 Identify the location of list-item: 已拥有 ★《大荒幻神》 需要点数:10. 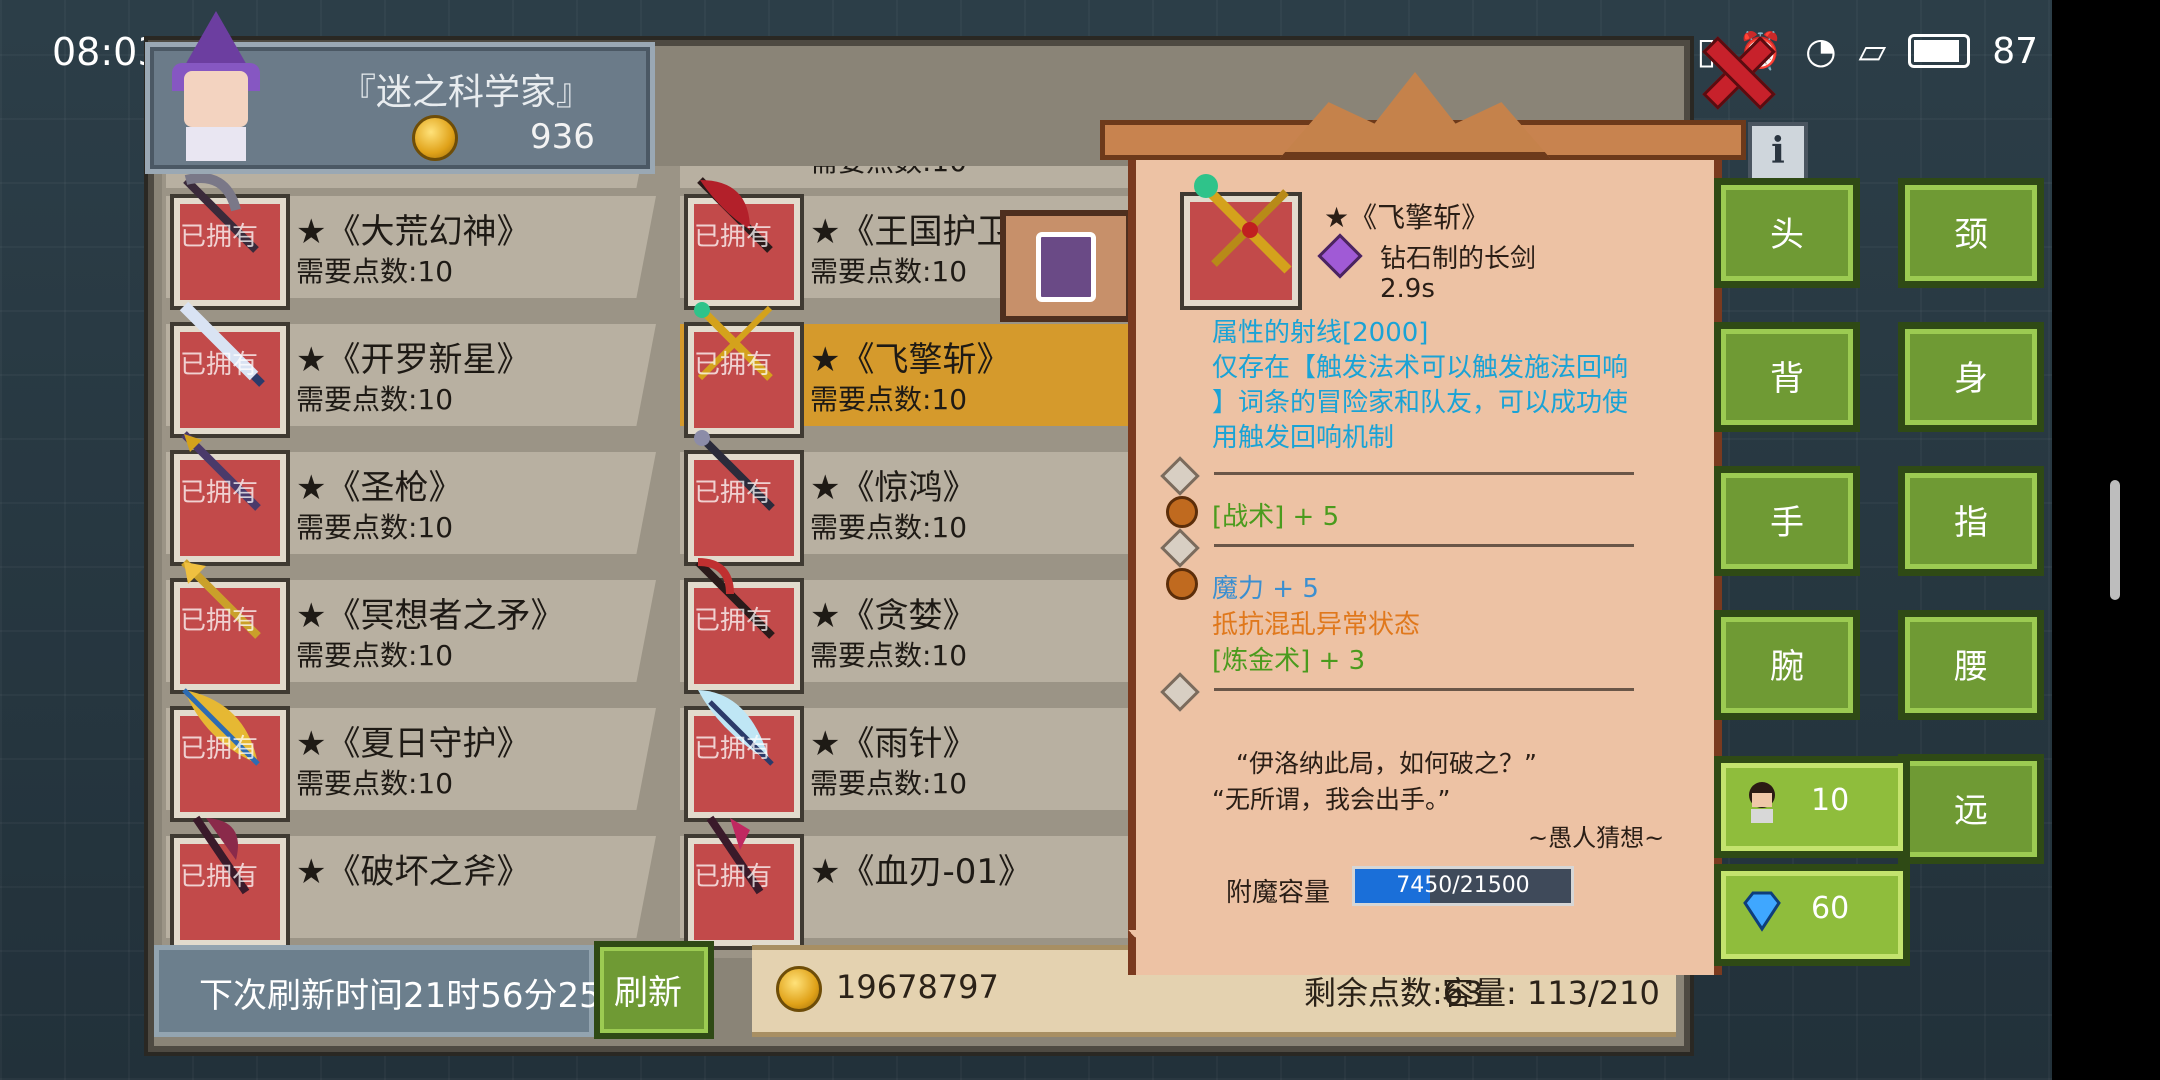
(416, 239).